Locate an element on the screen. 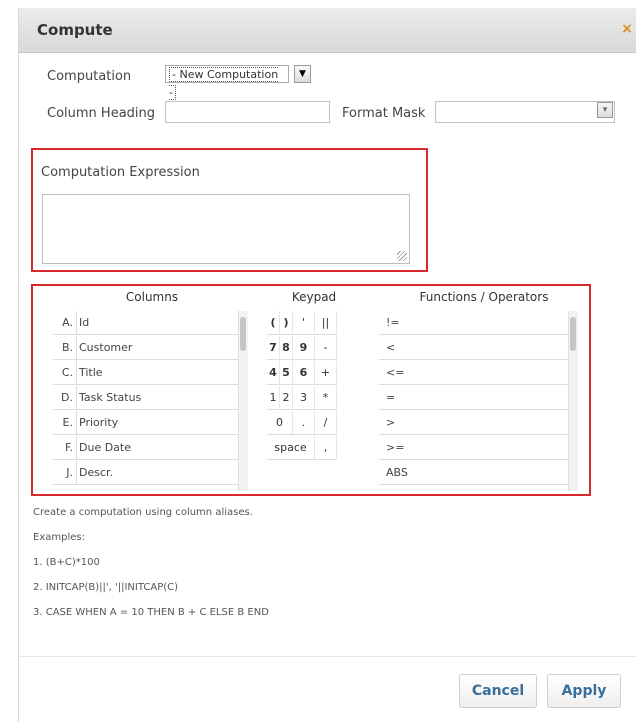 The width and height of the screenshot is (636, 722). resize-grip-icon is located at coordinates (402, 256).